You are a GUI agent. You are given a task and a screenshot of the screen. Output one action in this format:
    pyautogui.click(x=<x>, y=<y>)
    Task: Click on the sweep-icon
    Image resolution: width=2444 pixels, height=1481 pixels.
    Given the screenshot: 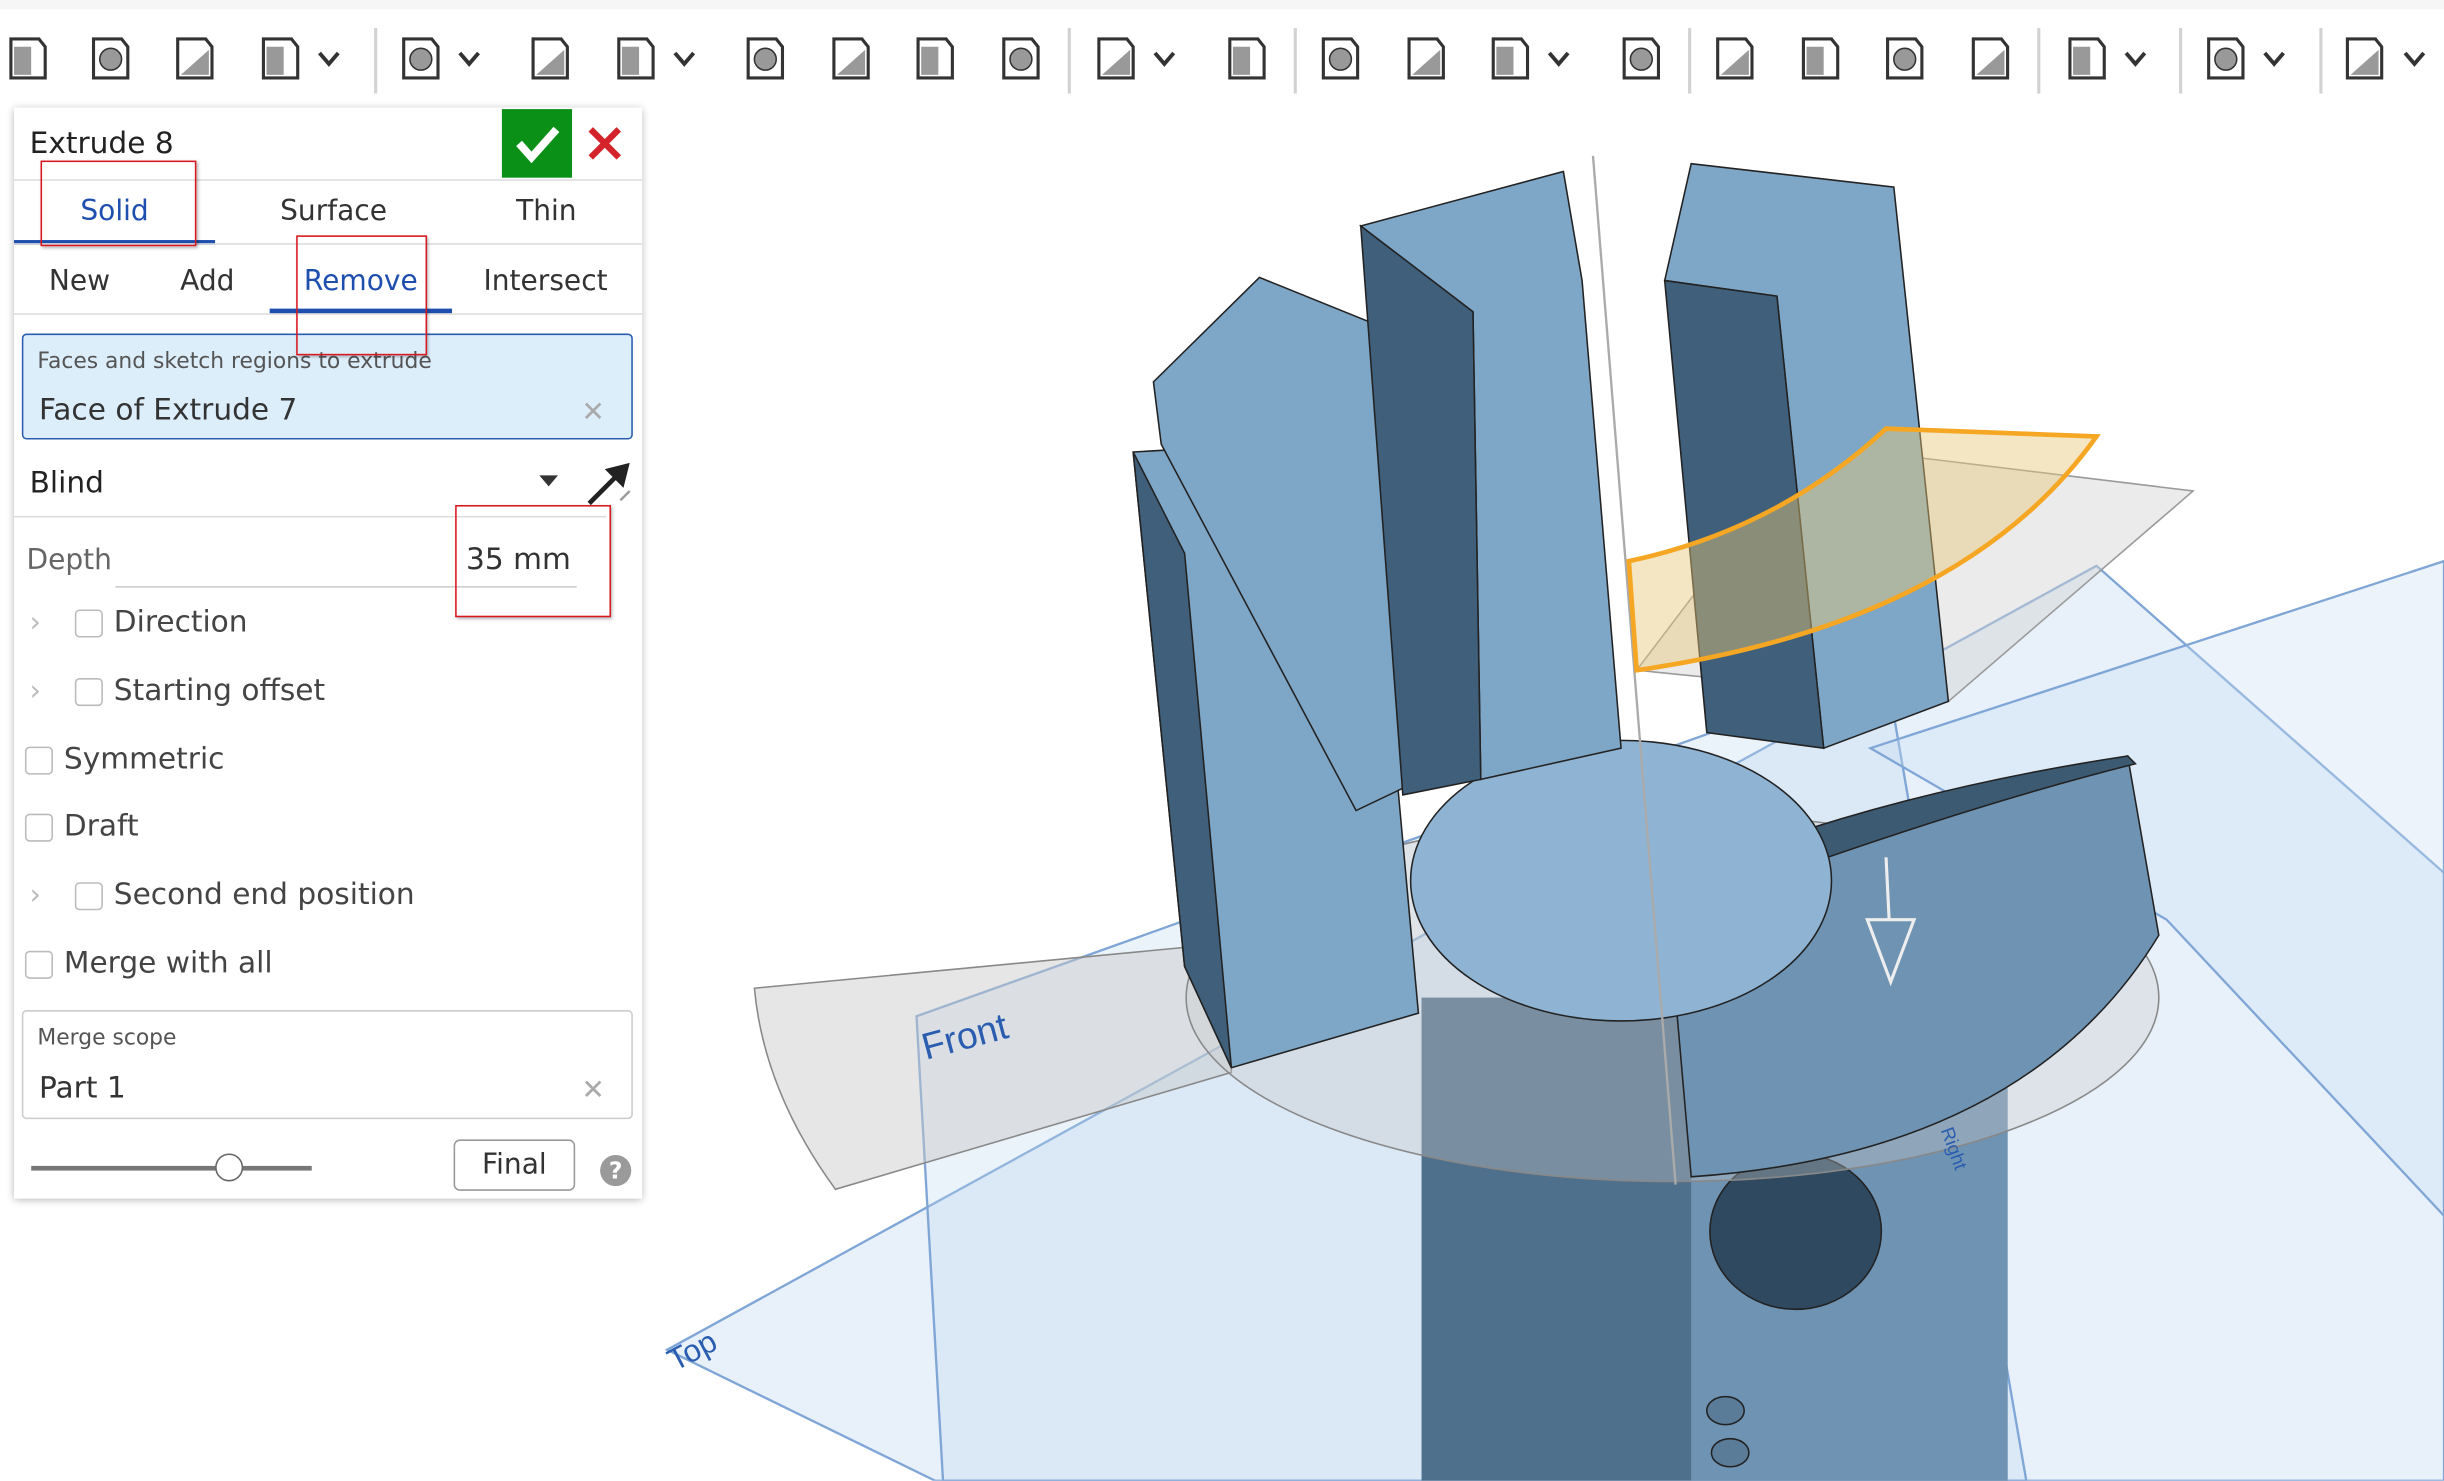 What is the action you would take?
    pyautogui.click(x=109, y=57)
    